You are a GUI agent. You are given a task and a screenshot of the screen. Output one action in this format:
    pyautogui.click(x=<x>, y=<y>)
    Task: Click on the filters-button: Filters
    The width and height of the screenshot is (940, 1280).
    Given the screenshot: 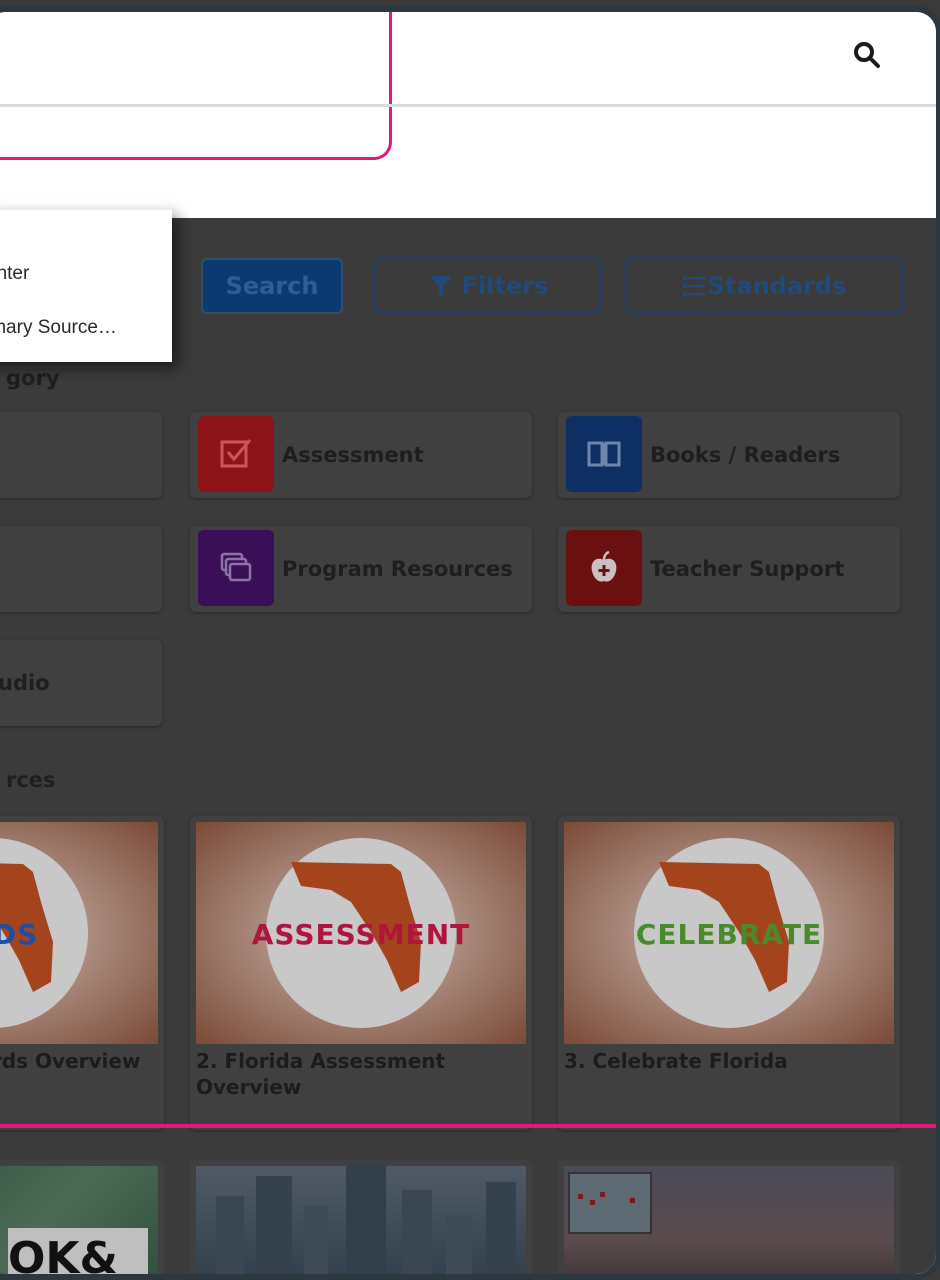 What is the action you would take?
    pyautogui.click(x=488, y=286)
    